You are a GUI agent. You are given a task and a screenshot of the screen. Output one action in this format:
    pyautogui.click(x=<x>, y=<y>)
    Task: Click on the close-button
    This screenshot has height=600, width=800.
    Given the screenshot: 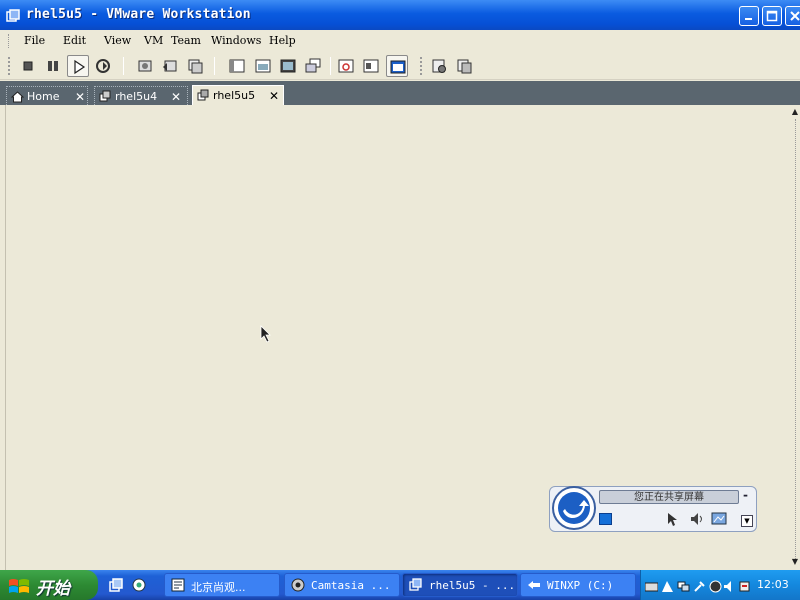 What is the action you would take?
    pyautogui.click(x=792, y=16)
    